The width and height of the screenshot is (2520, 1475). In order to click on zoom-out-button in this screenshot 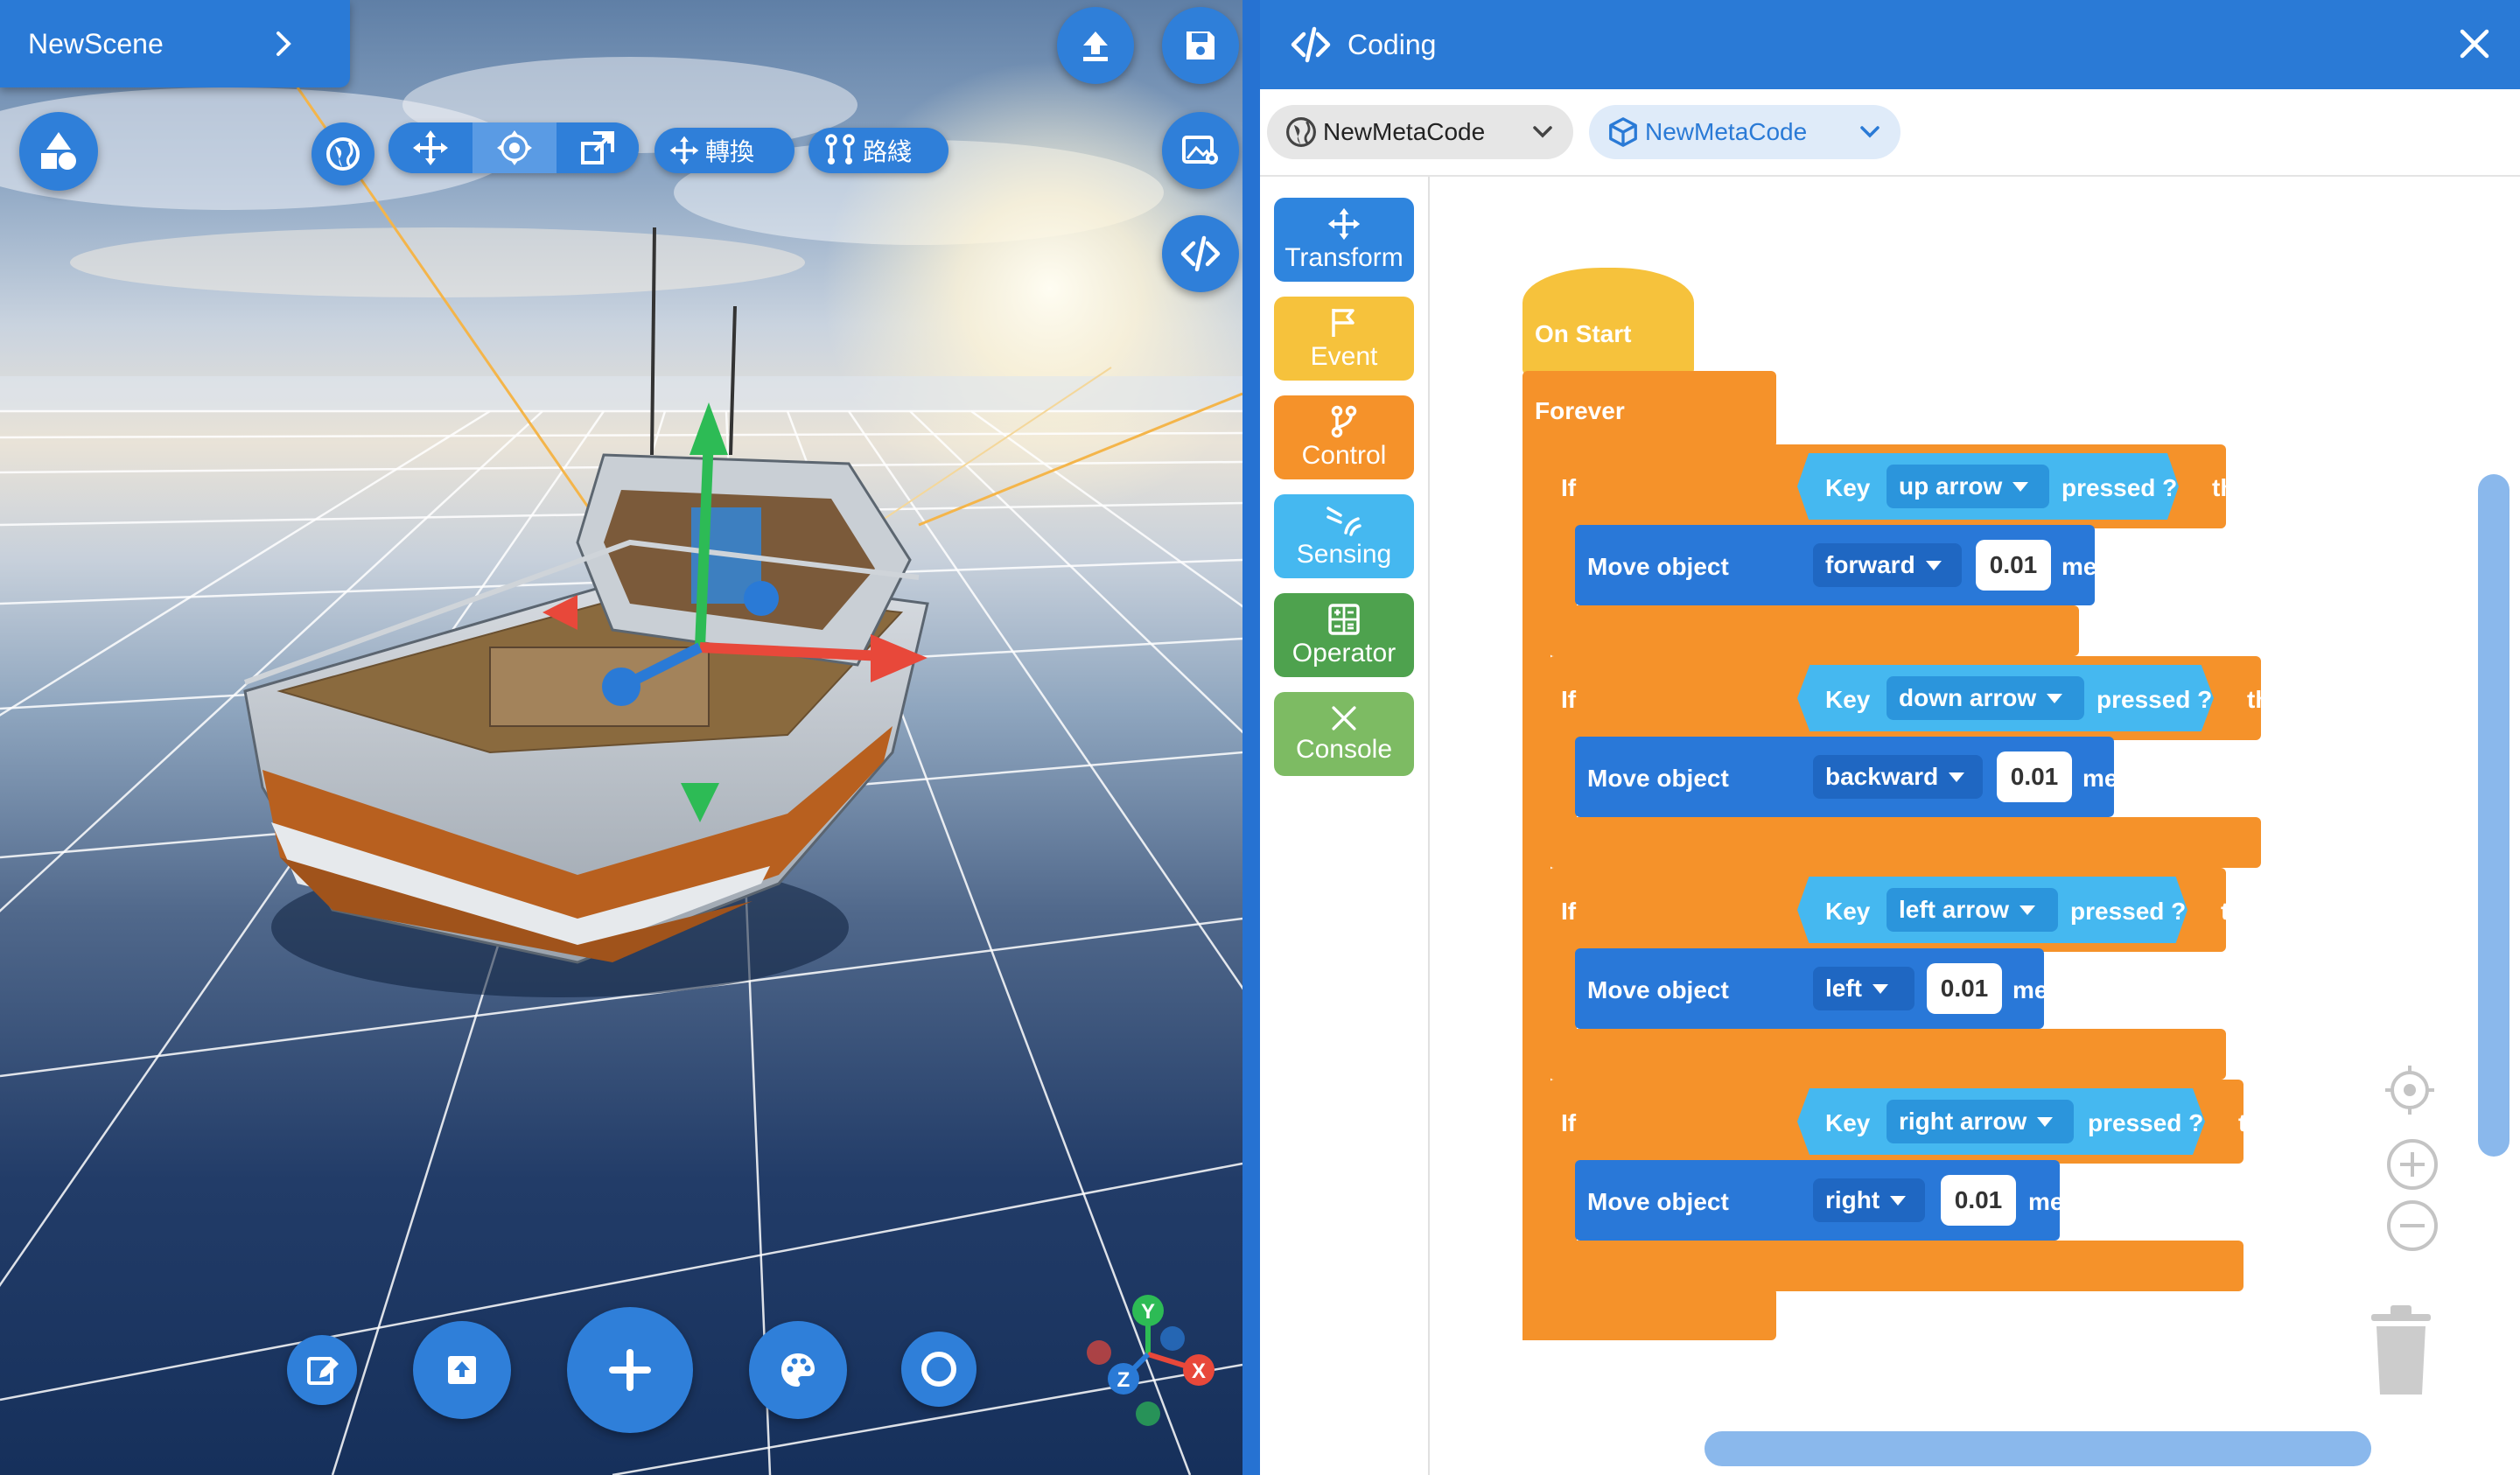, I will do `click(2412, 1228)`.